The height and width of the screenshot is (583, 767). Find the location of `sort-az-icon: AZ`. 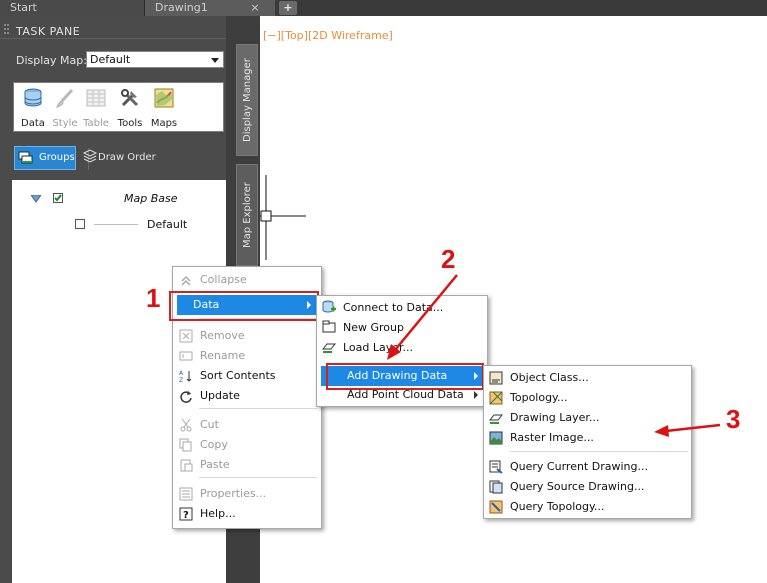

sort-az-icon: AZ is located at coordinates (185, 376).